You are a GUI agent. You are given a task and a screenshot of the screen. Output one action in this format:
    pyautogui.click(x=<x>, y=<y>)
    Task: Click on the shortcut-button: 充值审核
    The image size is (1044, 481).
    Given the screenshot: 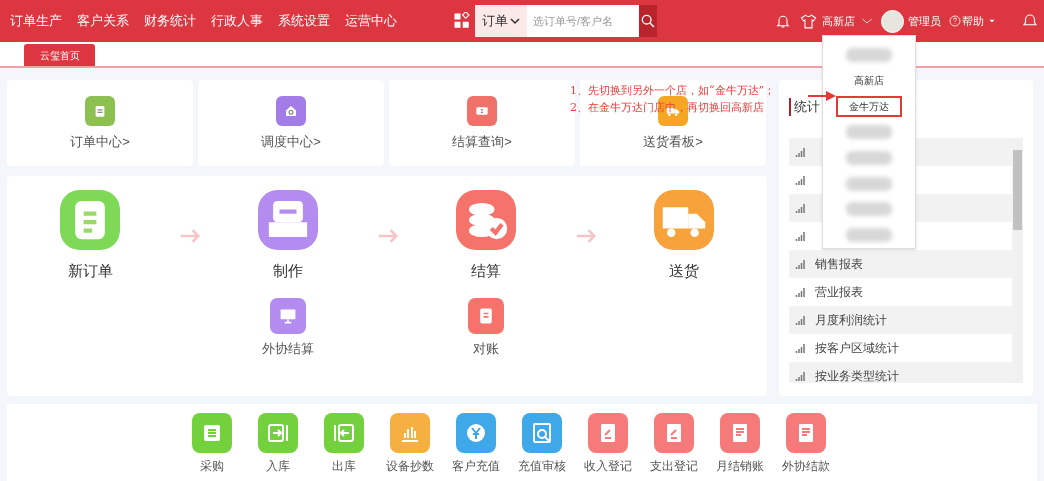 What is the action you would take?
    pyautogui.click(x=542, y=447)
    